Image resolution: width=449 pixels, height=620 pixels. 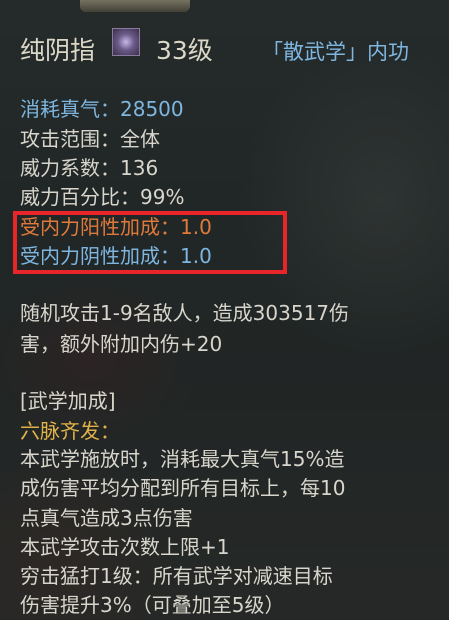 What do you see at coordinates (176, 576) in the screenshot?
I see `bonus-line-5: 穷击猛打1级：所有武学对减速目标` at bounding box center [176, 576].